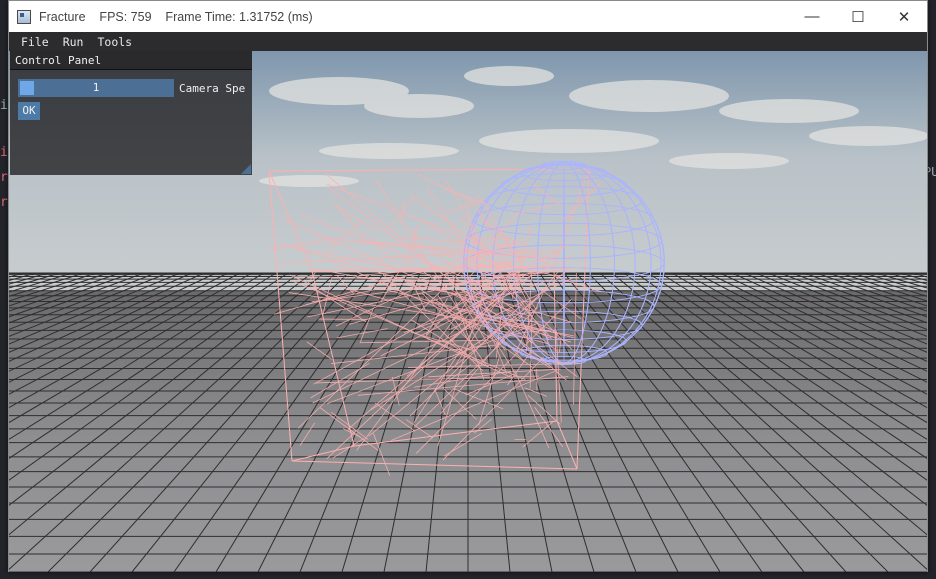  I want to click on camera-speed-row: 1 Camera Spe, so click(133, 88).